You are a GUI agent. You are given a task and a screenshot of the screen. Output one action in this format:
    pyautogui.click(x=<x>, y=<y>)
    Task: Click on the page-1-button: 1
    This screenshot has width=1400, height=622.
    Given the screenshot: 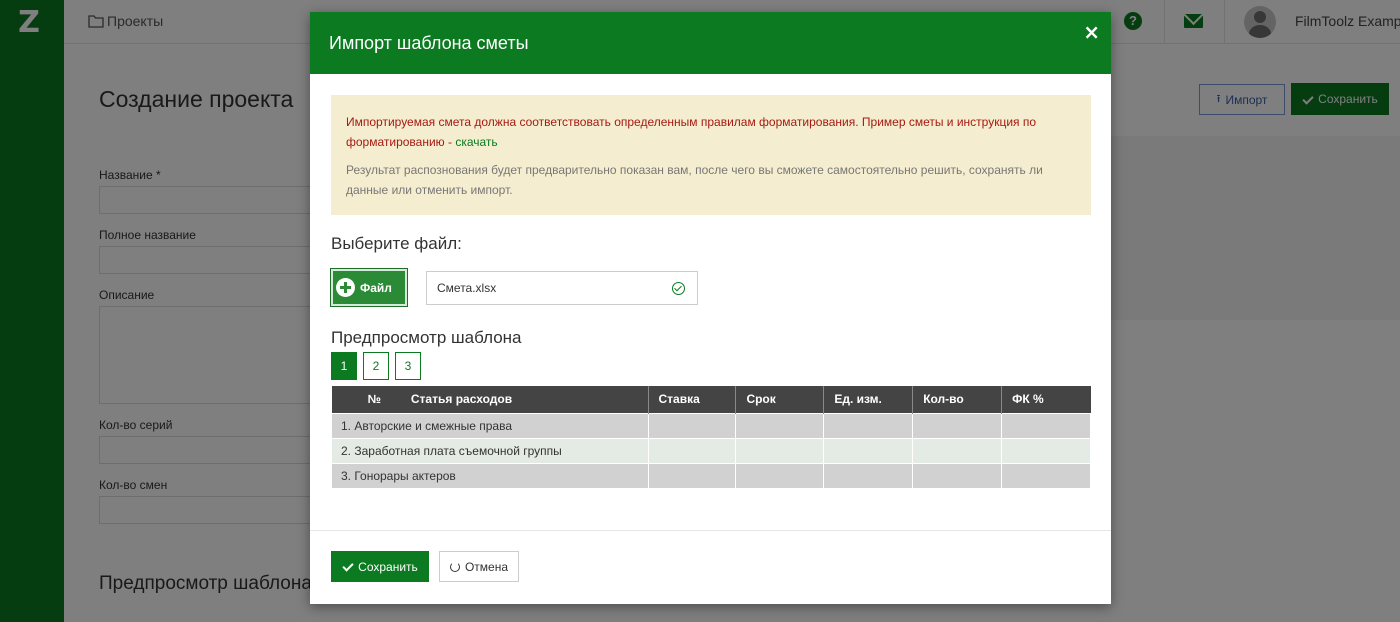 What is the action you would take?
    pyautogui.click(x=344, y=366)
    